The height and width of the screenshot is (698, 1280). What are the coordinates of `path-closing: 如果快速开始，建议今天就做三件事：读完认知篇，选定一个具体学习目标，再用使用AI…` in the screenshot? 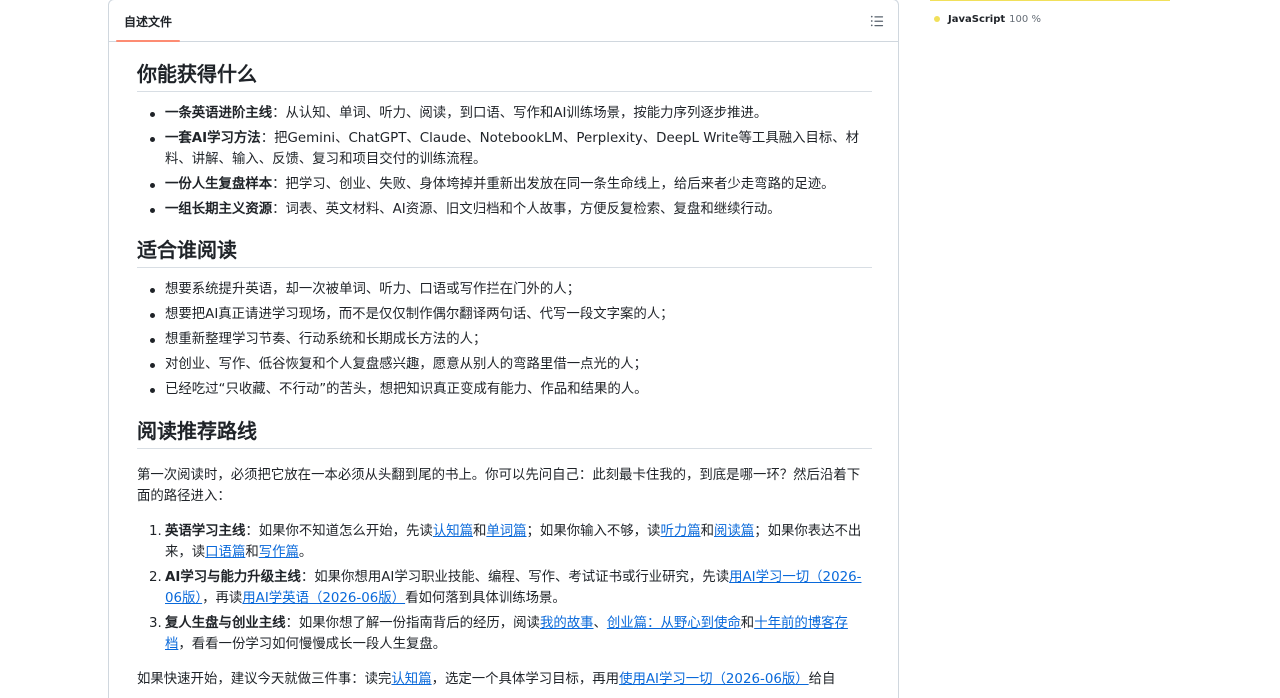 It's located at (486, 679).